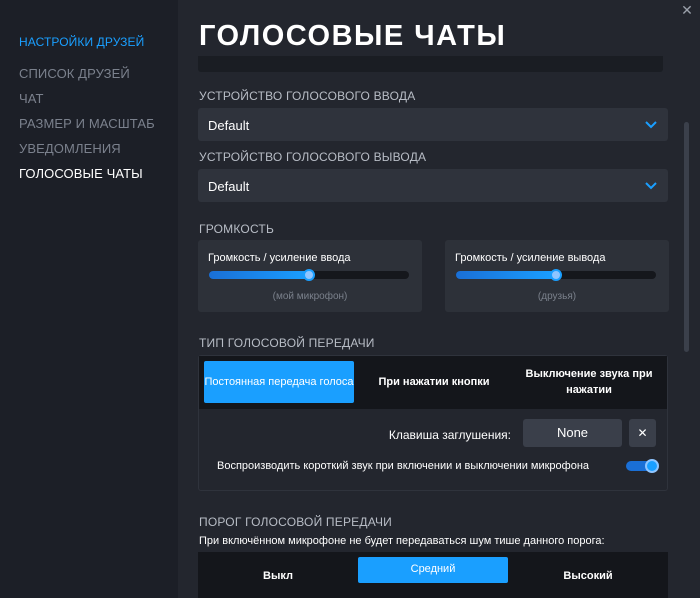 This screenshot has height=598, width=700. What do you see at coordinates (237, 229) in the screenshot?
I see `volume-label: ГРОМКОСТЬ` at bounding box center [237, 229].